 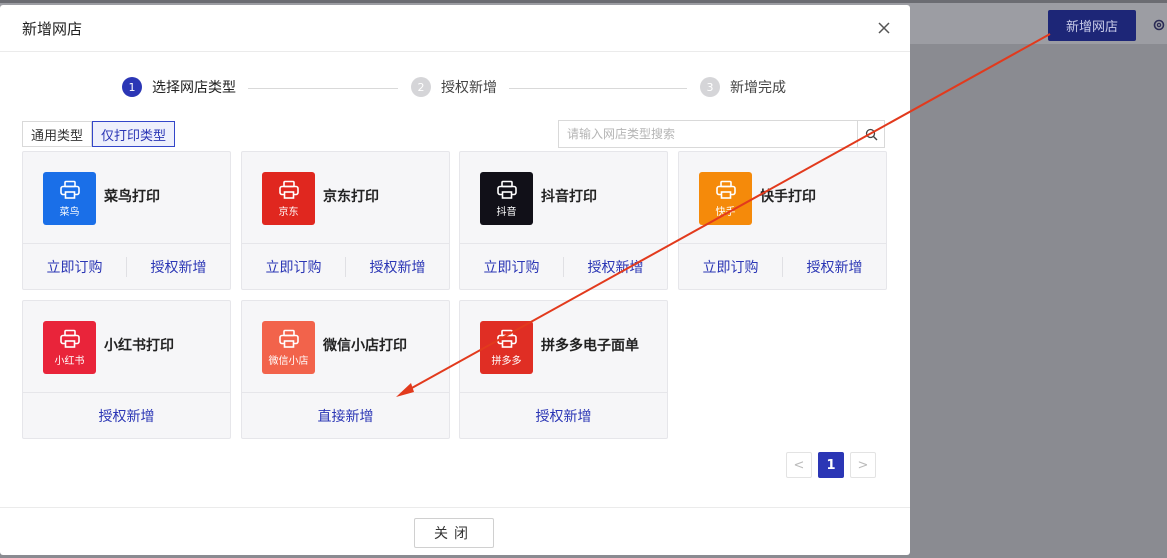 I want to click on close-button: 关闭, so click(x=454, y=533).